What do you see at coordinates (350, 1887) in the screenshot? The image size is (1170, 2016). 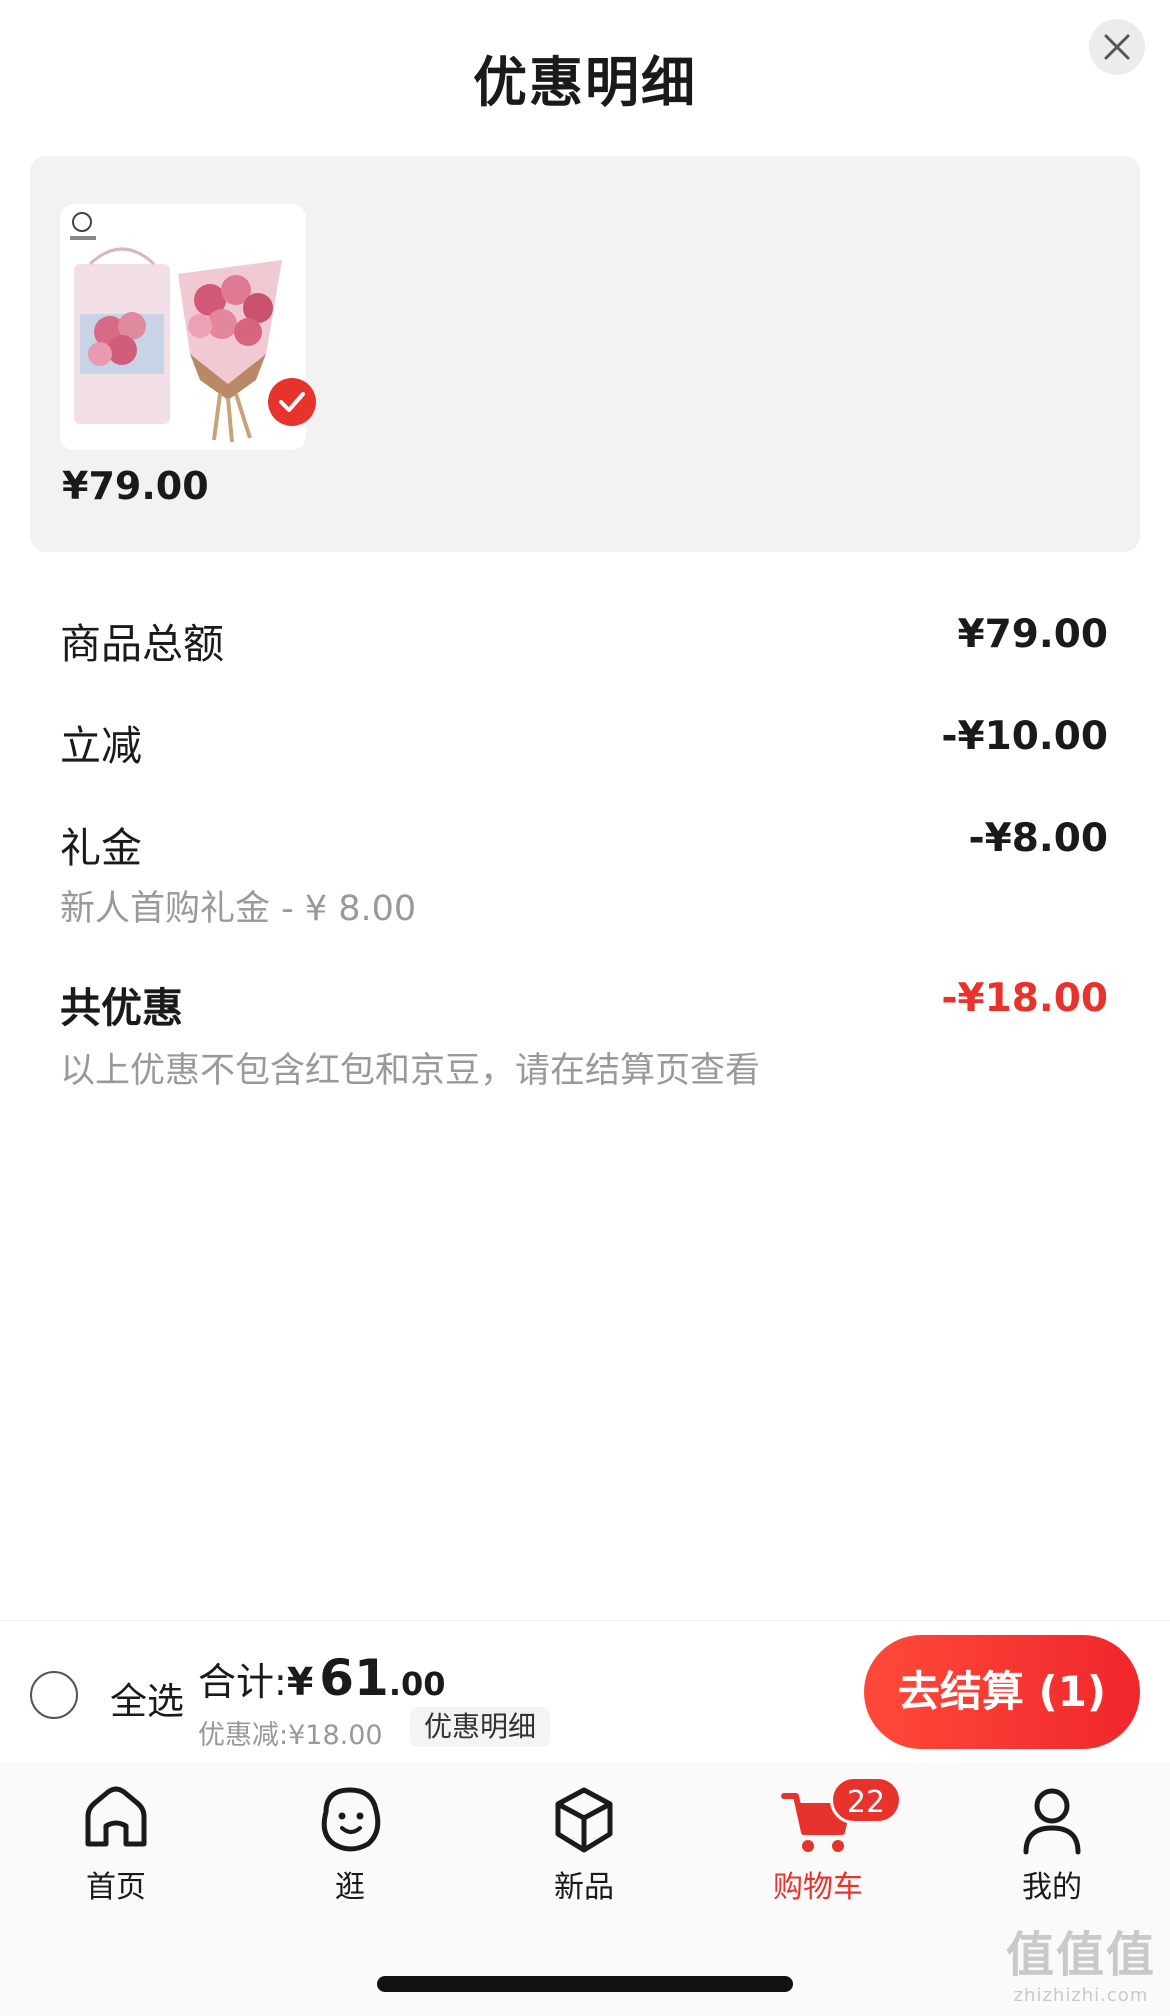 I see `tab-label: 逛` at bounding box center [350, 1887].